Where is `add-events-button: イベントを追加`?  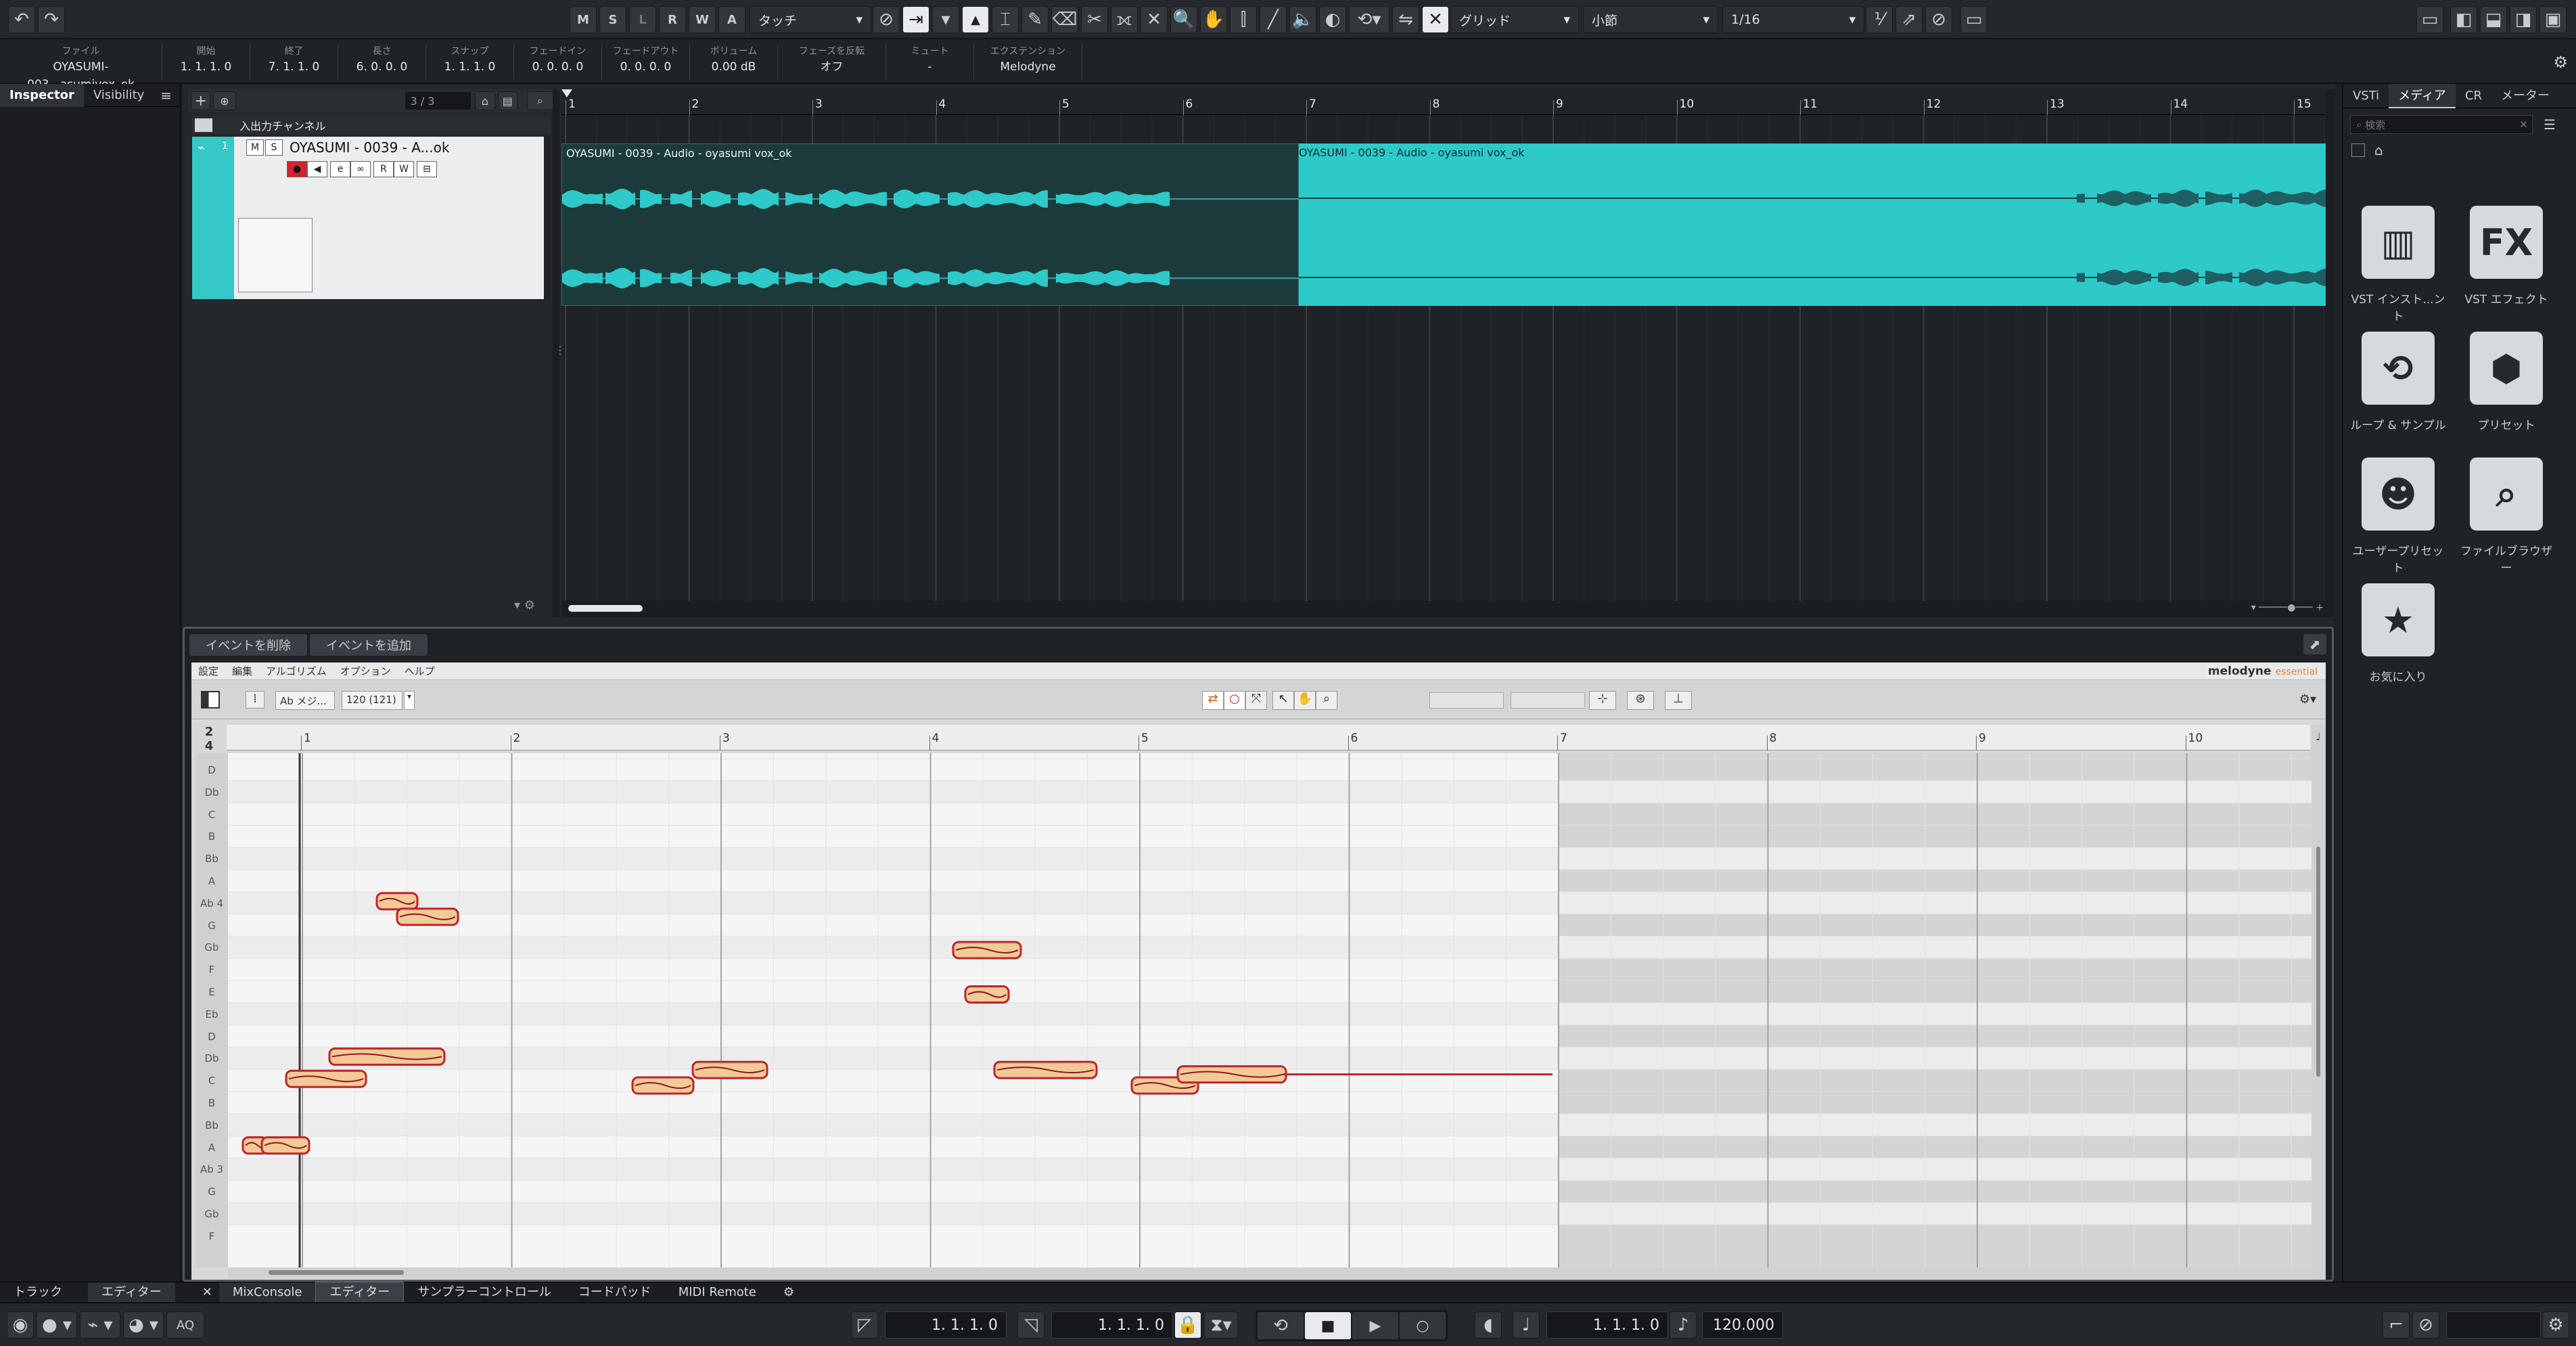 add-events-button: イベントを追加 is located at coordinates (369, 645).